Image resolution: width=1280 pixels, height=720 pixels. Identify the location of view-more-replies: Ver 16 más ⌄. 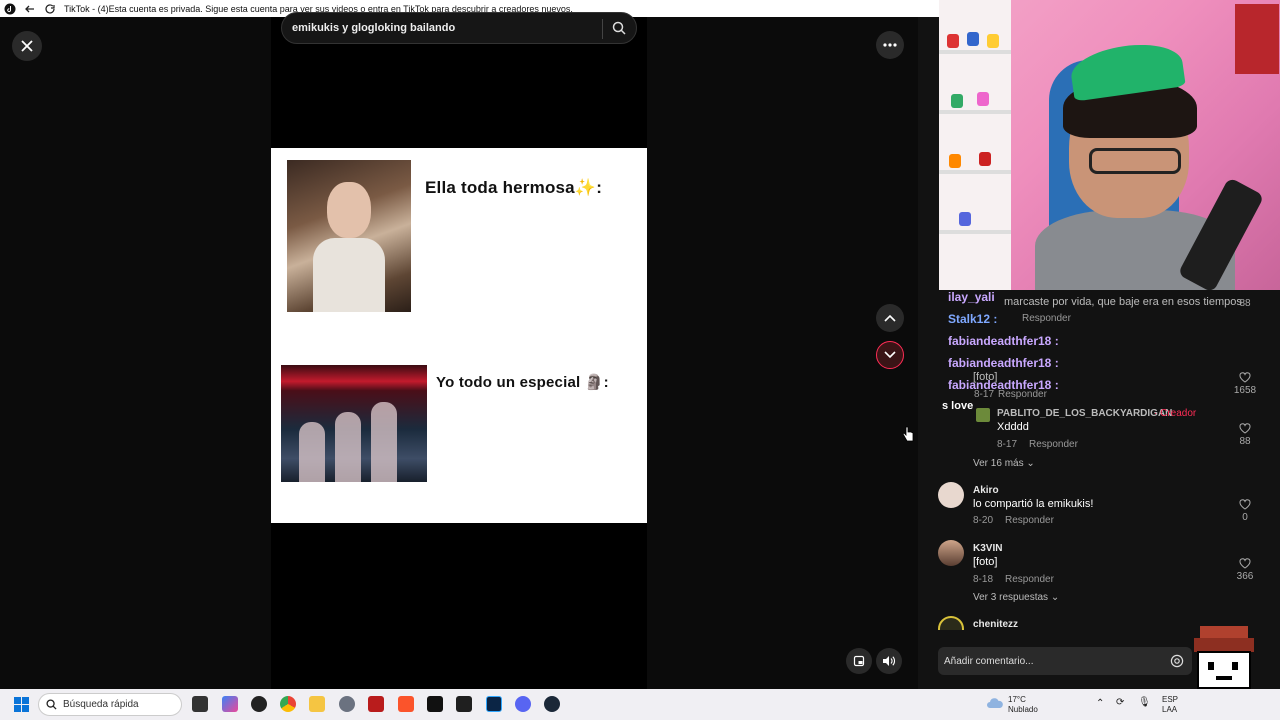
(1004, 463).